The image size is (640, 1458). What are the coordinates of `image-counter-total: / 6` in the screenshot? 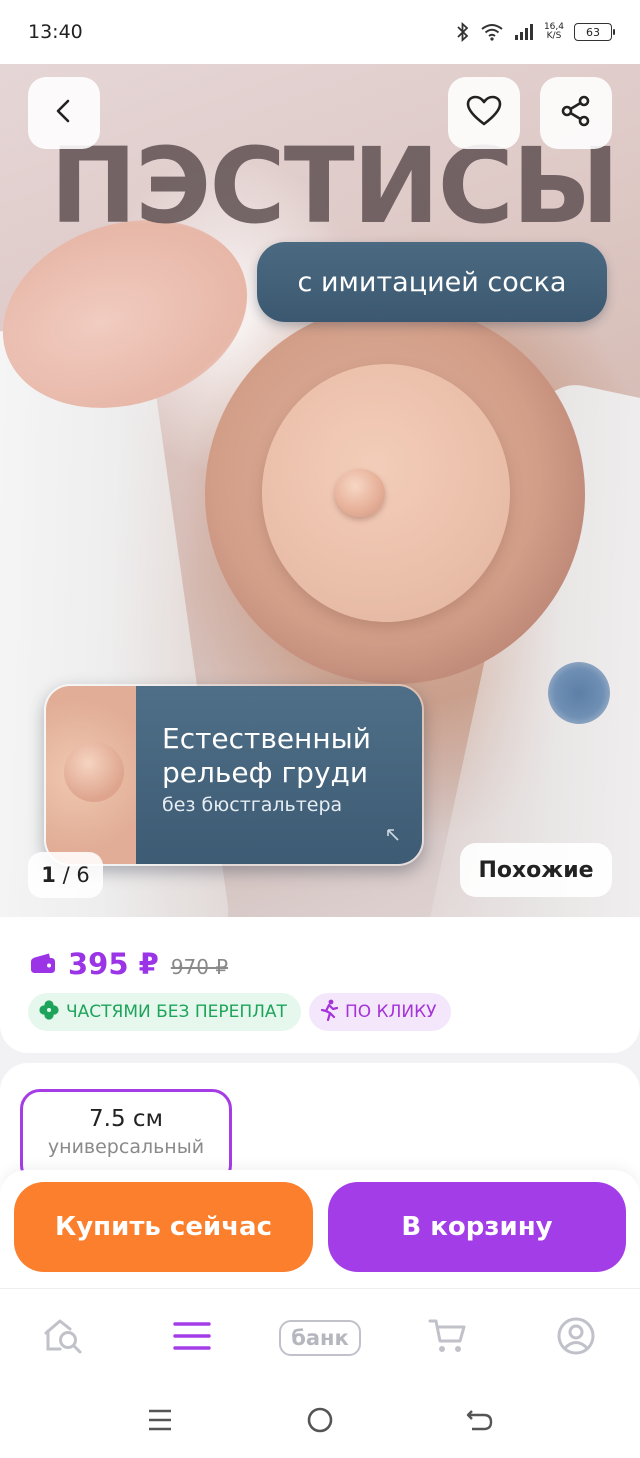 It's located at (76, 875).